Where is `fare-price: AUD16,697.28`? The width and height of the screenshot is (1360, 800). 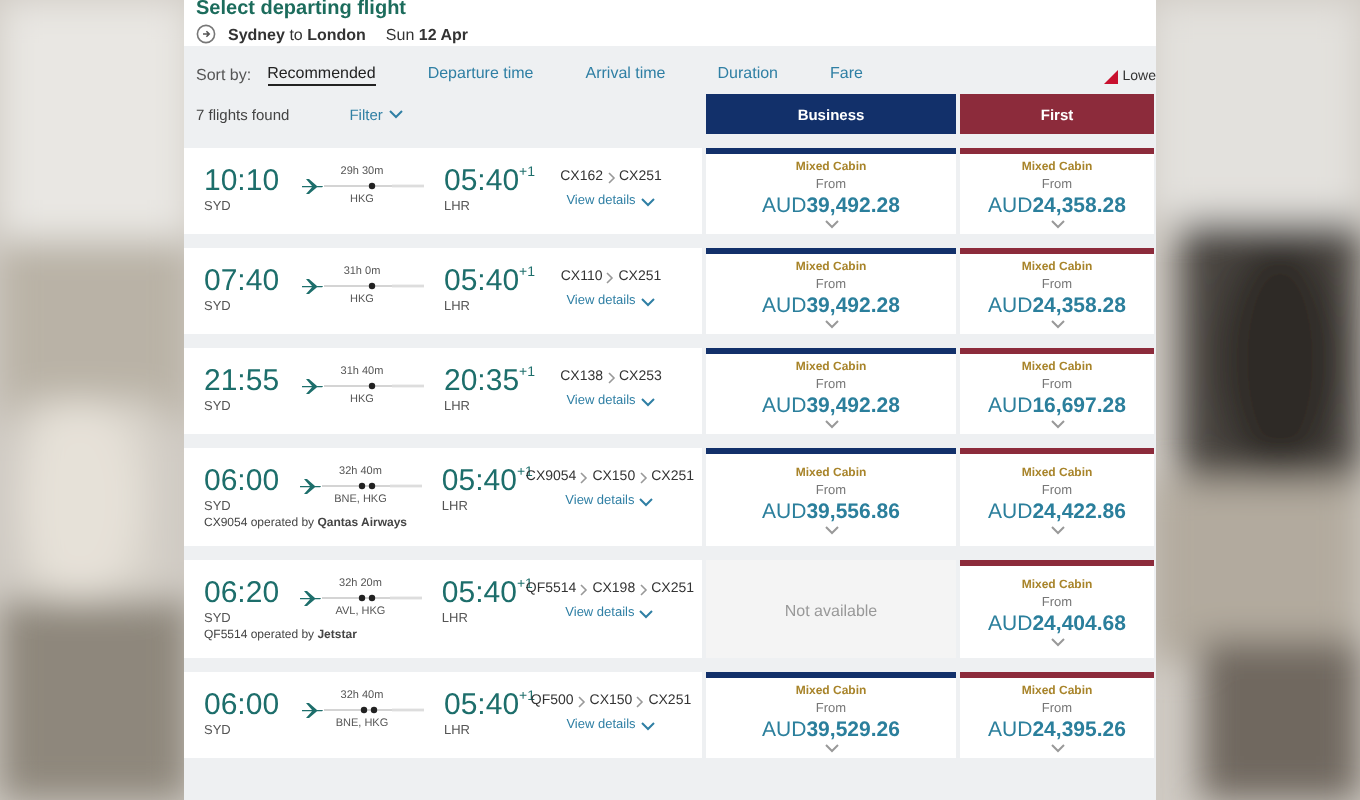 fare-price: AUD16,697.28 is located at coordinates (1057, 406).